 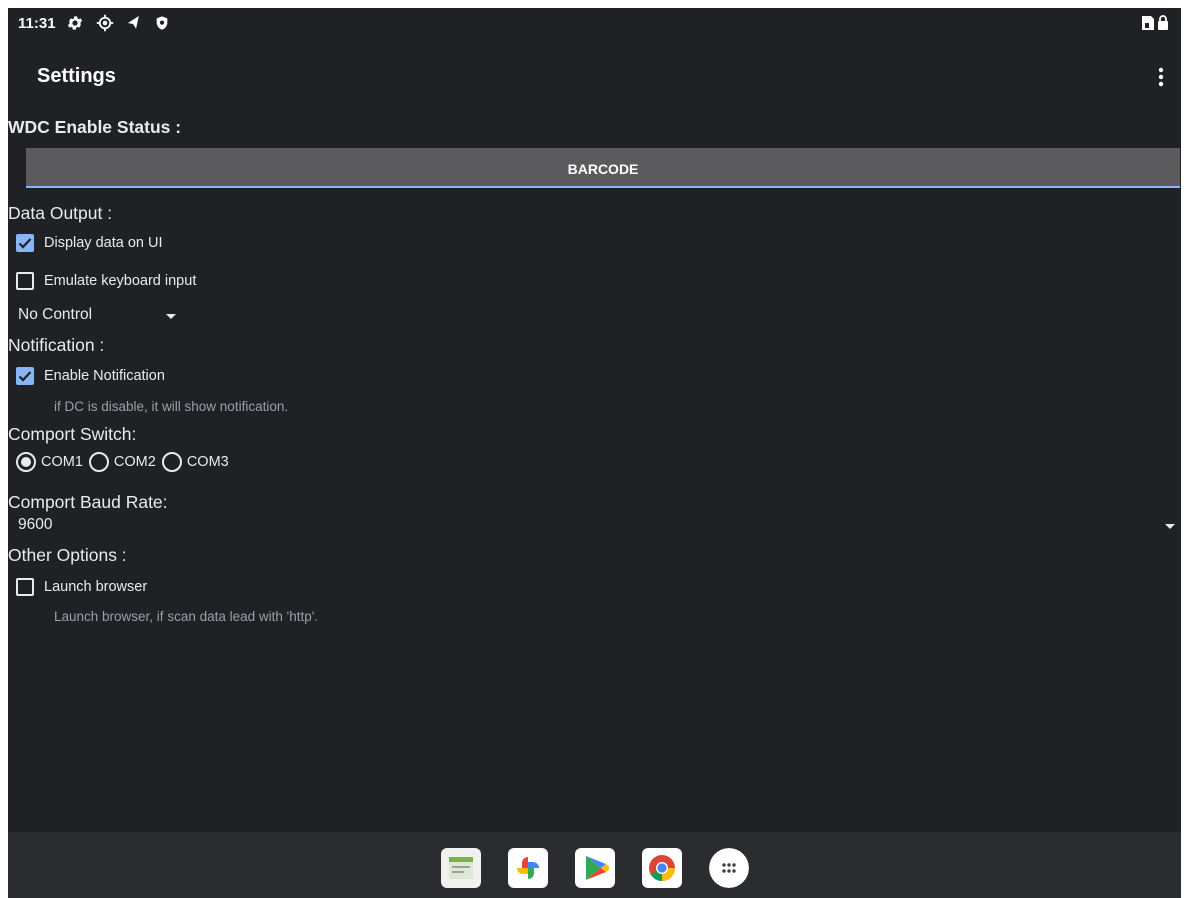 I want to click on location-arrow-icon, so click(x=134, y=23).